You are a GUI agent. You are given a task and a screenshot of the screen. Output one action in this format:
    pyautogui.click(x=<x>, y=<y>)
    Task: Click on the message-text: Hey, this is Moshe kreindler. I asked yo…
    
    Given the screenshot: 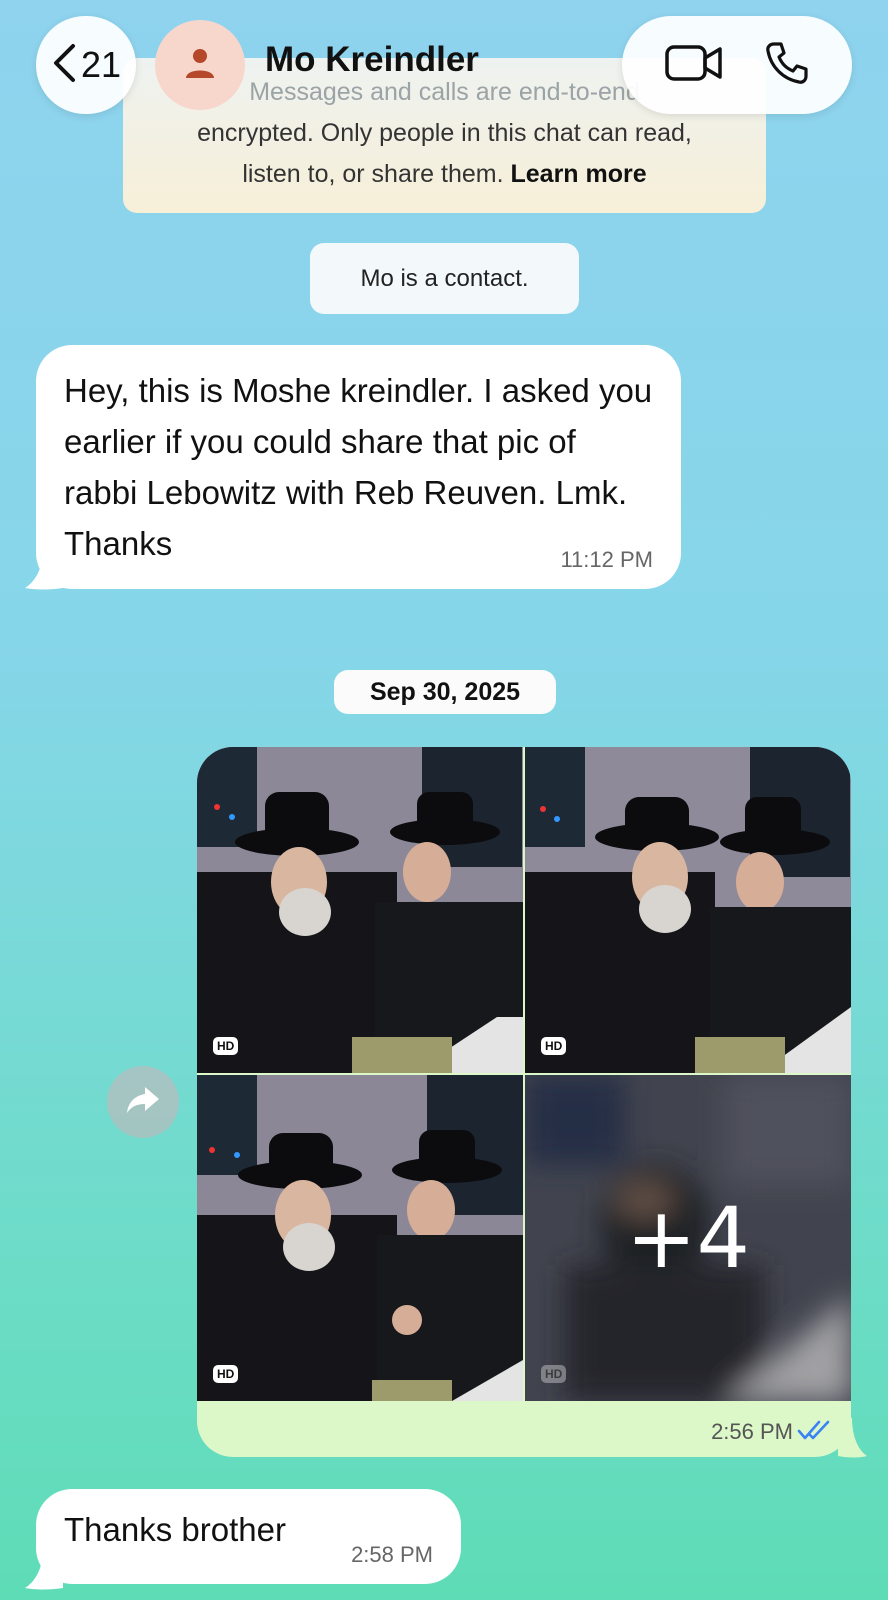 What is the action you would take?
    pyautogui.click(x=358, y=467)
    